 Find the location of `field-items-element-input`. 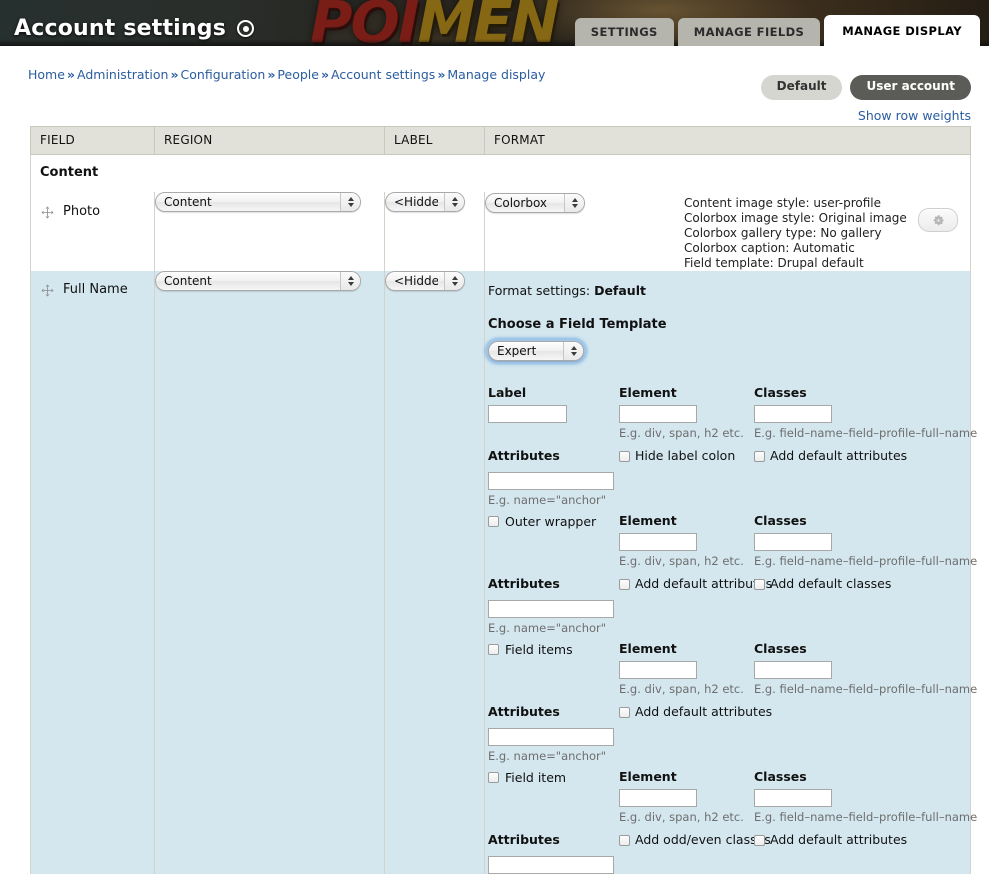

field-items-element-input is located at coordinates (658, 670).